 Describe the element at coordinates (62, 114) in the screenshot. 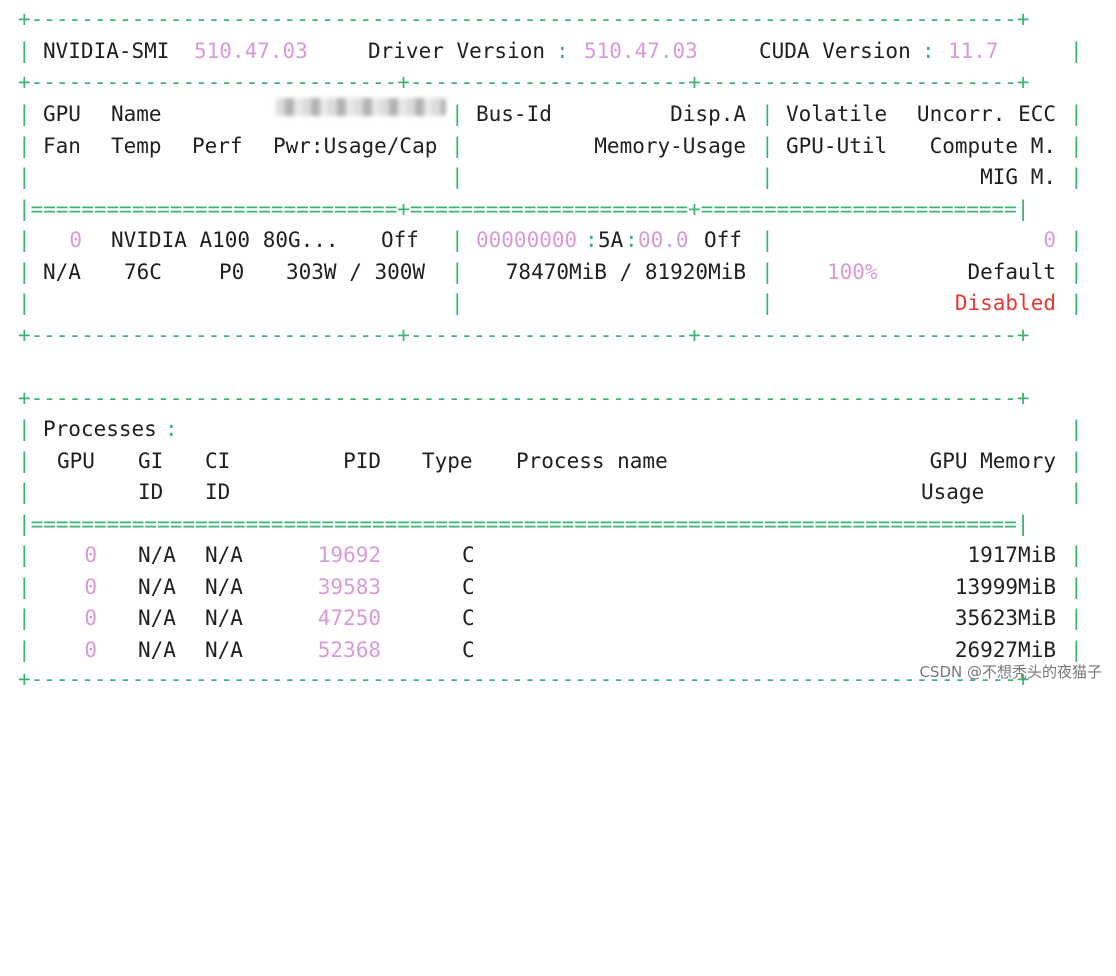

I see `col-gpu: GPU` at that location.